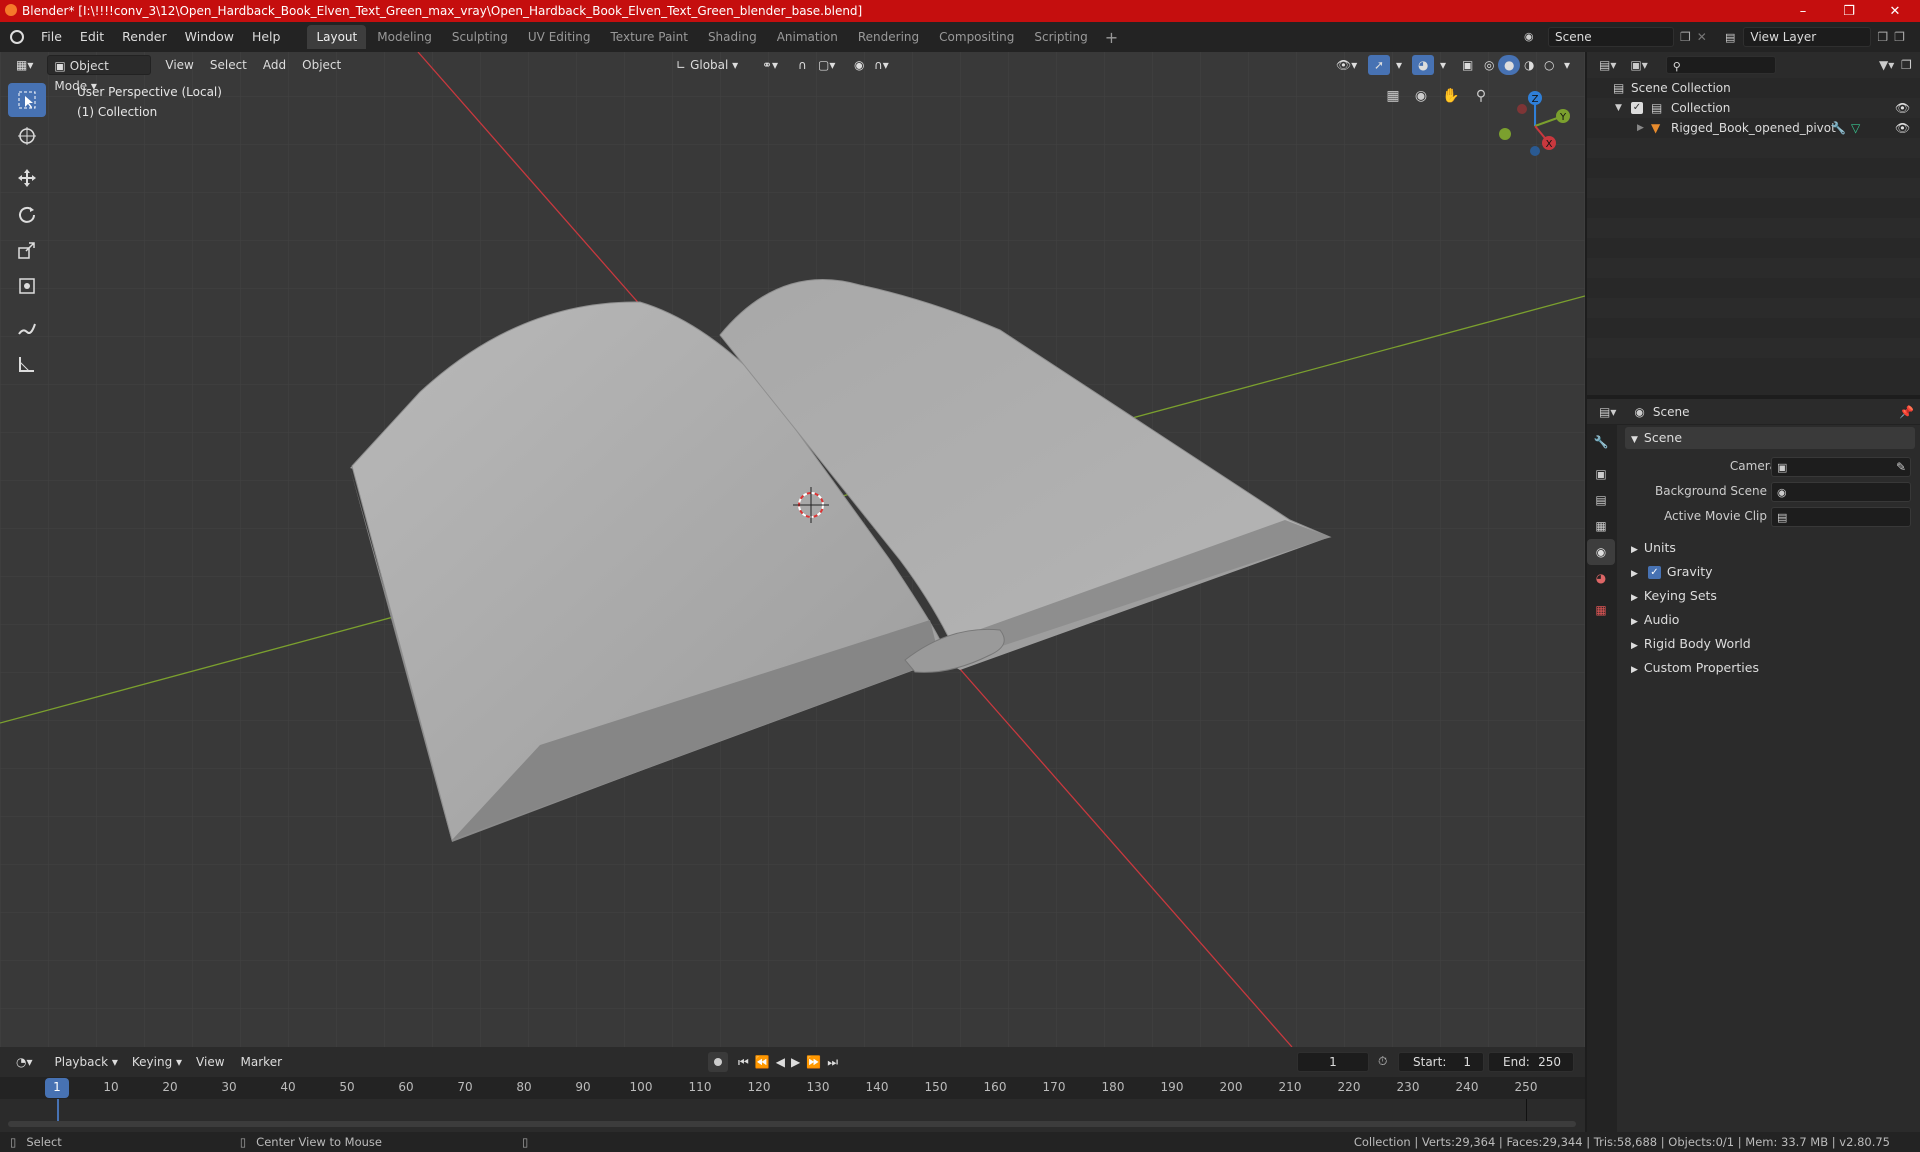 This screenshot has height=1152, width=1920. I want to click on tab-layout: Layout, so click(337, 37).